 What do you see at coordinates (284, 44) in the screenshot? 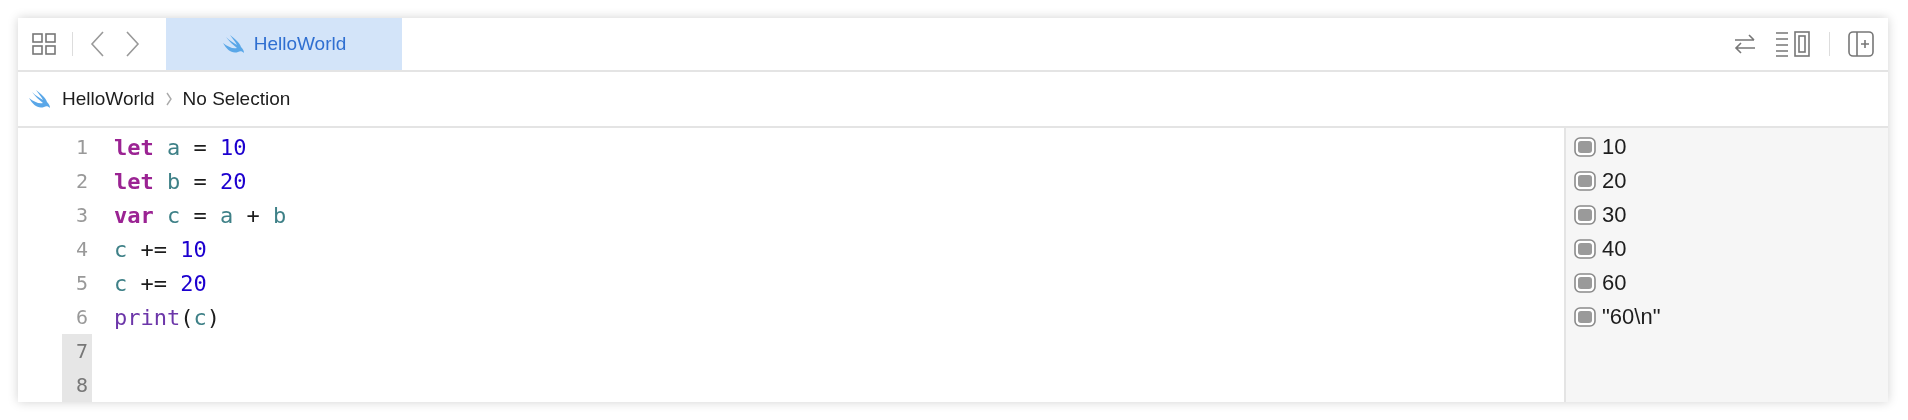
I see `file-tab: HelloWorld` at bounding box center [284, 44].